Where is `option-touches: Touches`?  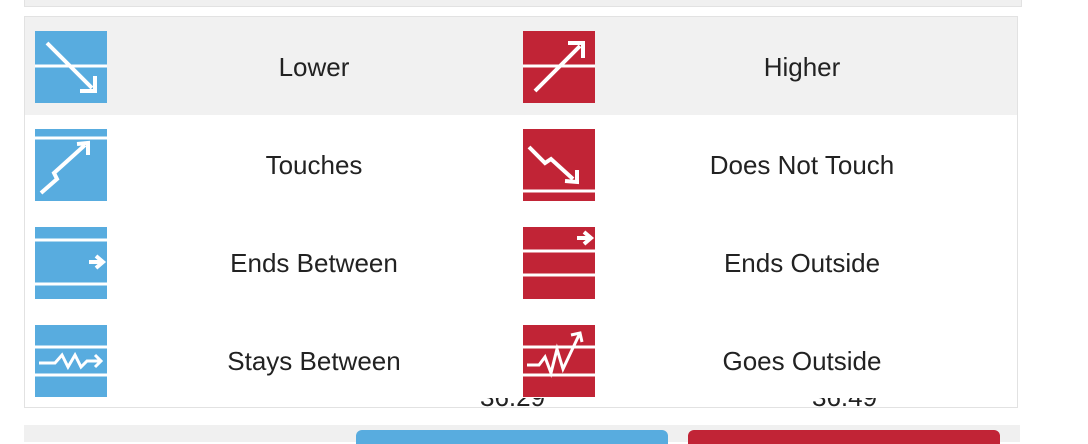 option-touches: Touches is located at coordinates (269, 164).